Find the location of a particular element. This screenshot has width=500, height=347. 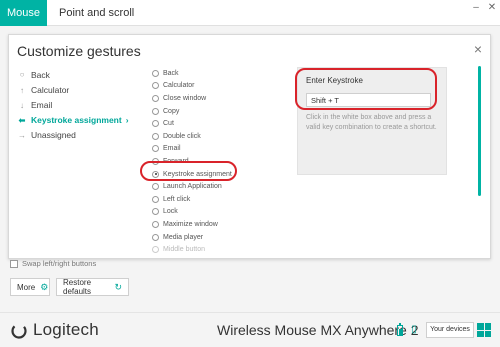

radio-label: Middle button is located at coordinates (184, 250).